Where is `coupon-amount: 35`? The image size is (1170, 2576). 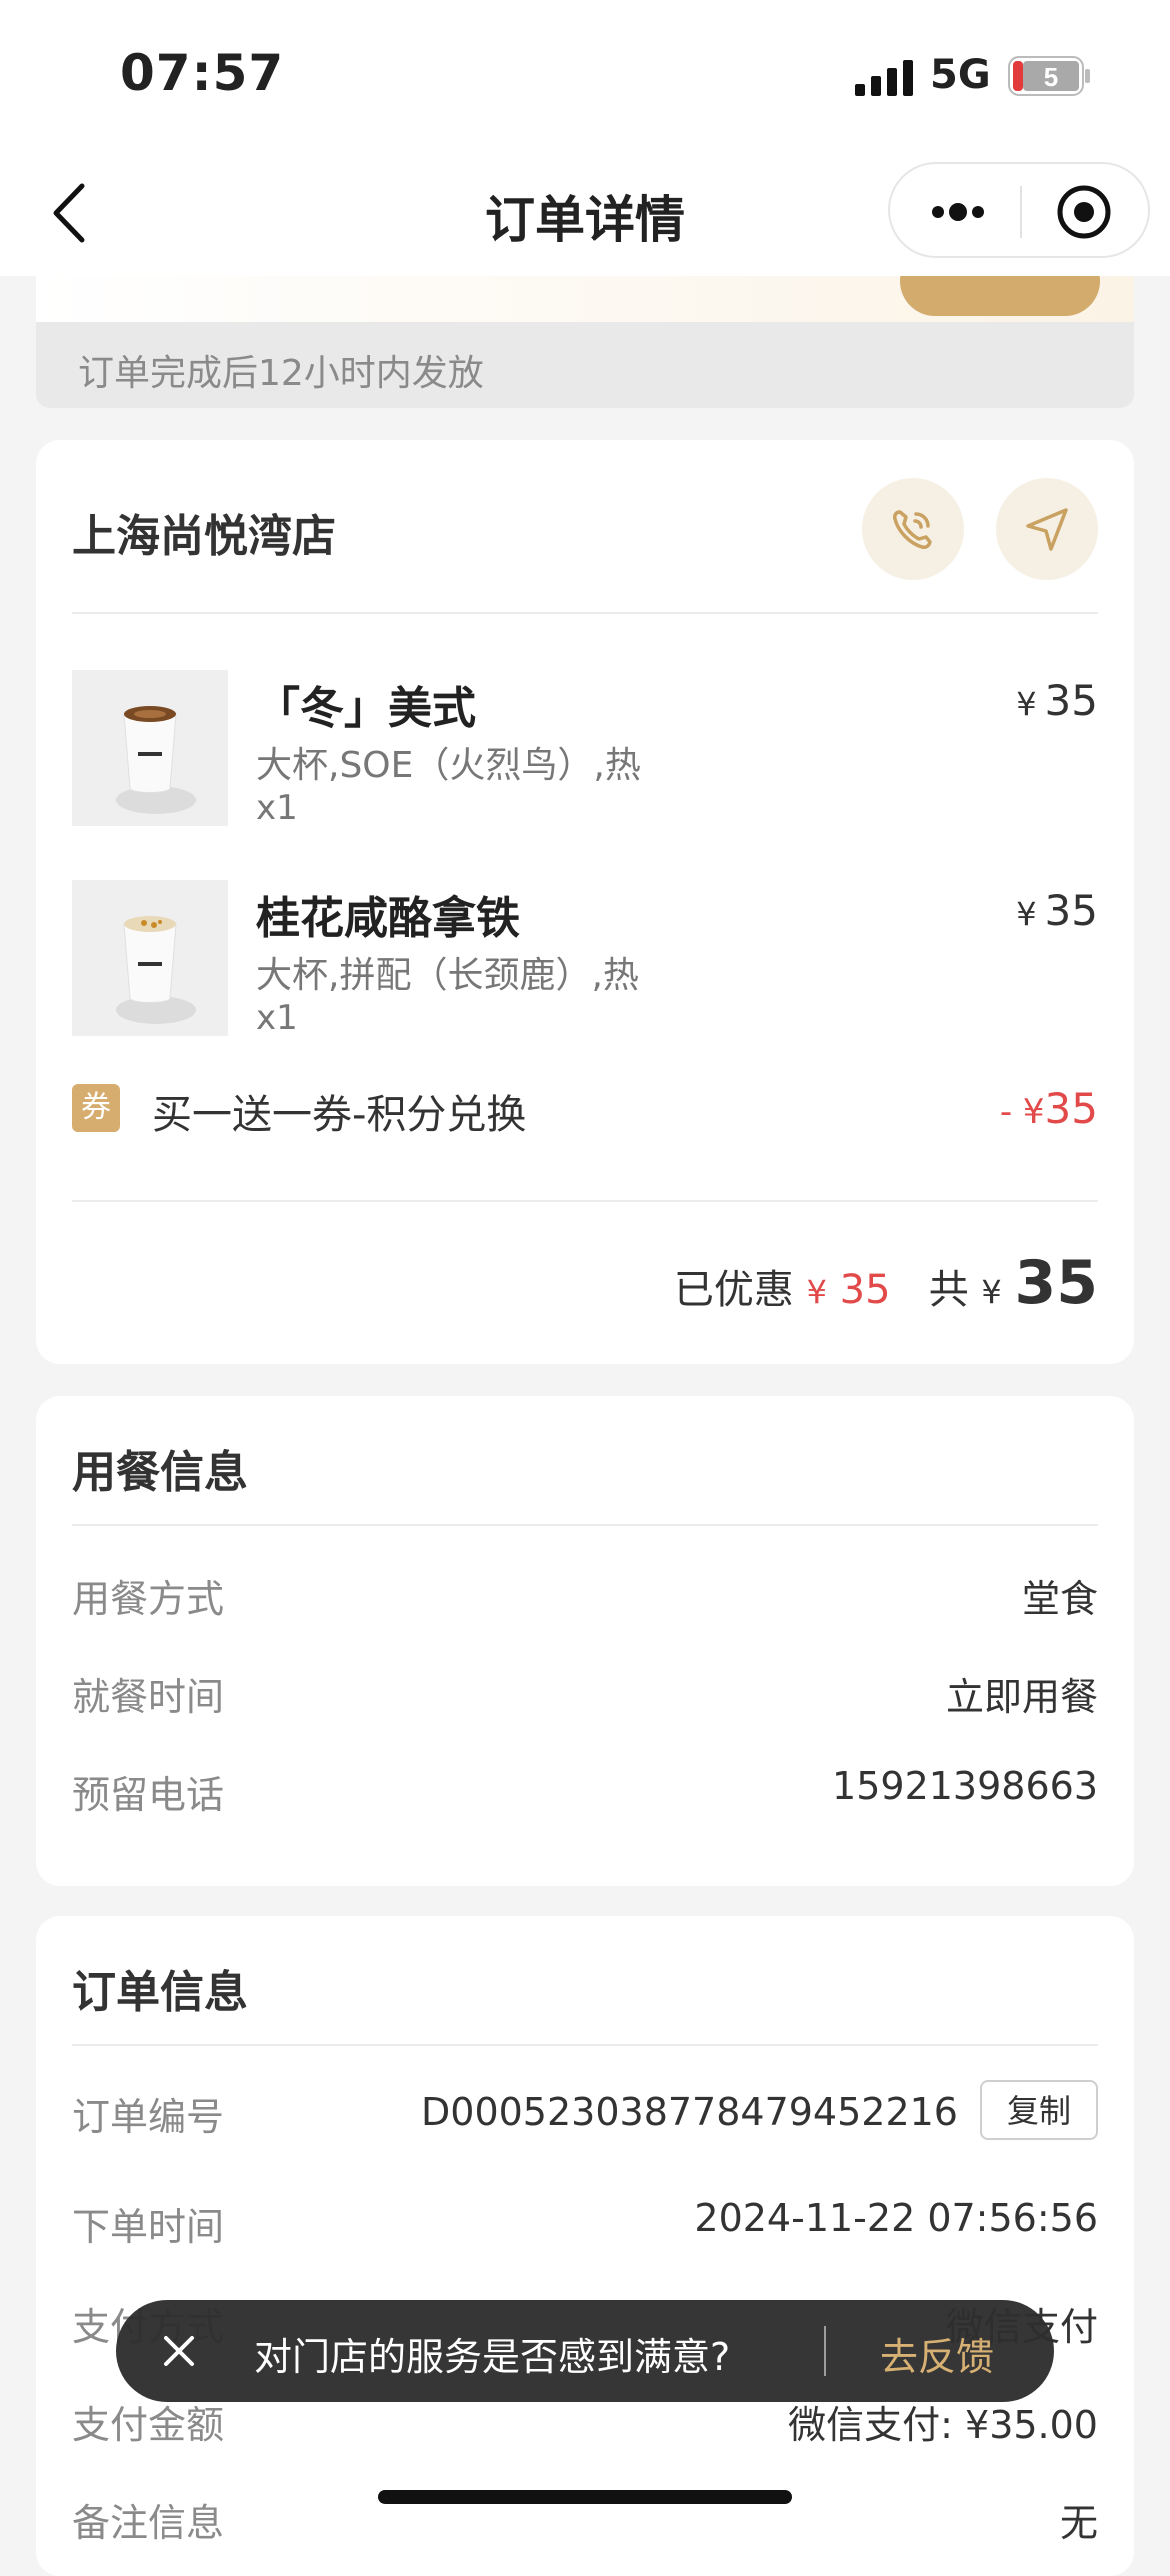
coupon-amount: 35 is located at coordinates (1071, 1108).